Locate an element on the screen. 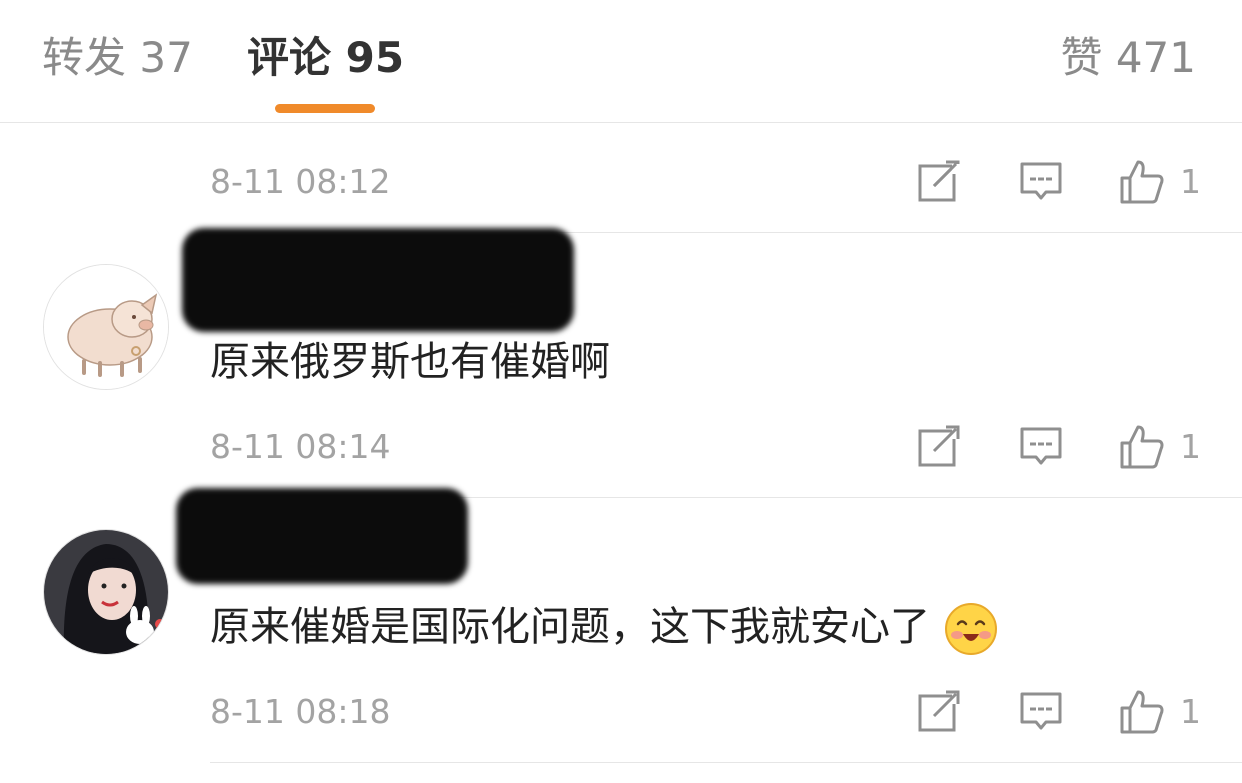 The height and width of the screenshot is (783, 1242). active-tab-indicator is located at coordinates (325, 108).